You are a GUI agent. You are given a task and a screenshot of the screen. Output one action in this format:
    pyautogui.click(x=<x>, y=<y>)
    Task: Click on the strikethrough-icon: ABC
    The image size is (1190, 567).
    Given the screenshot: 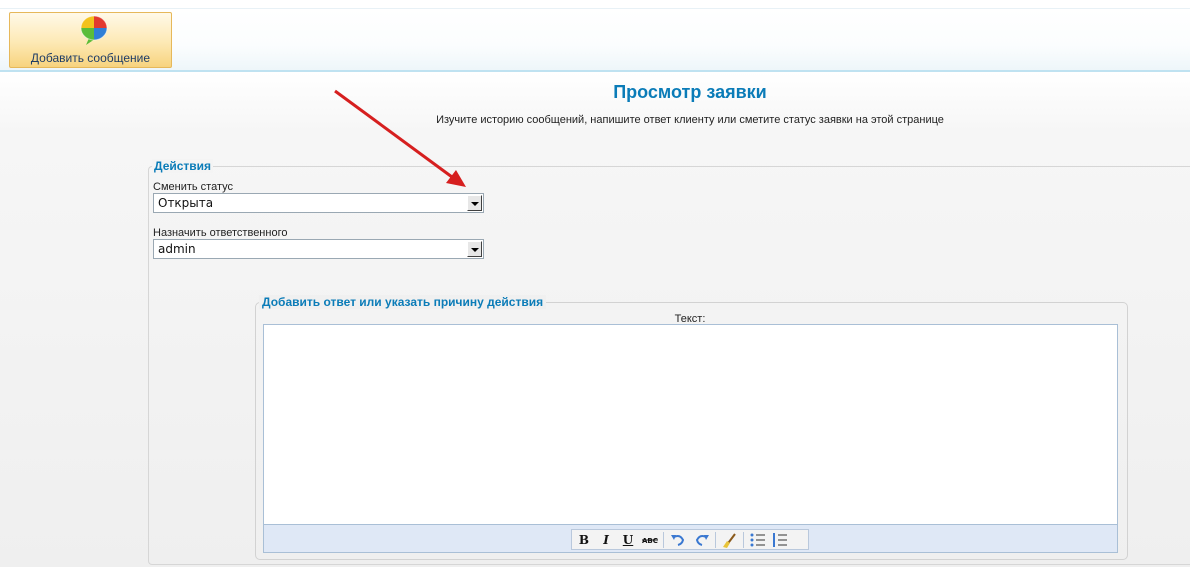 What is the action you would take?
    pyautogui.click(x=650, y=540)
    